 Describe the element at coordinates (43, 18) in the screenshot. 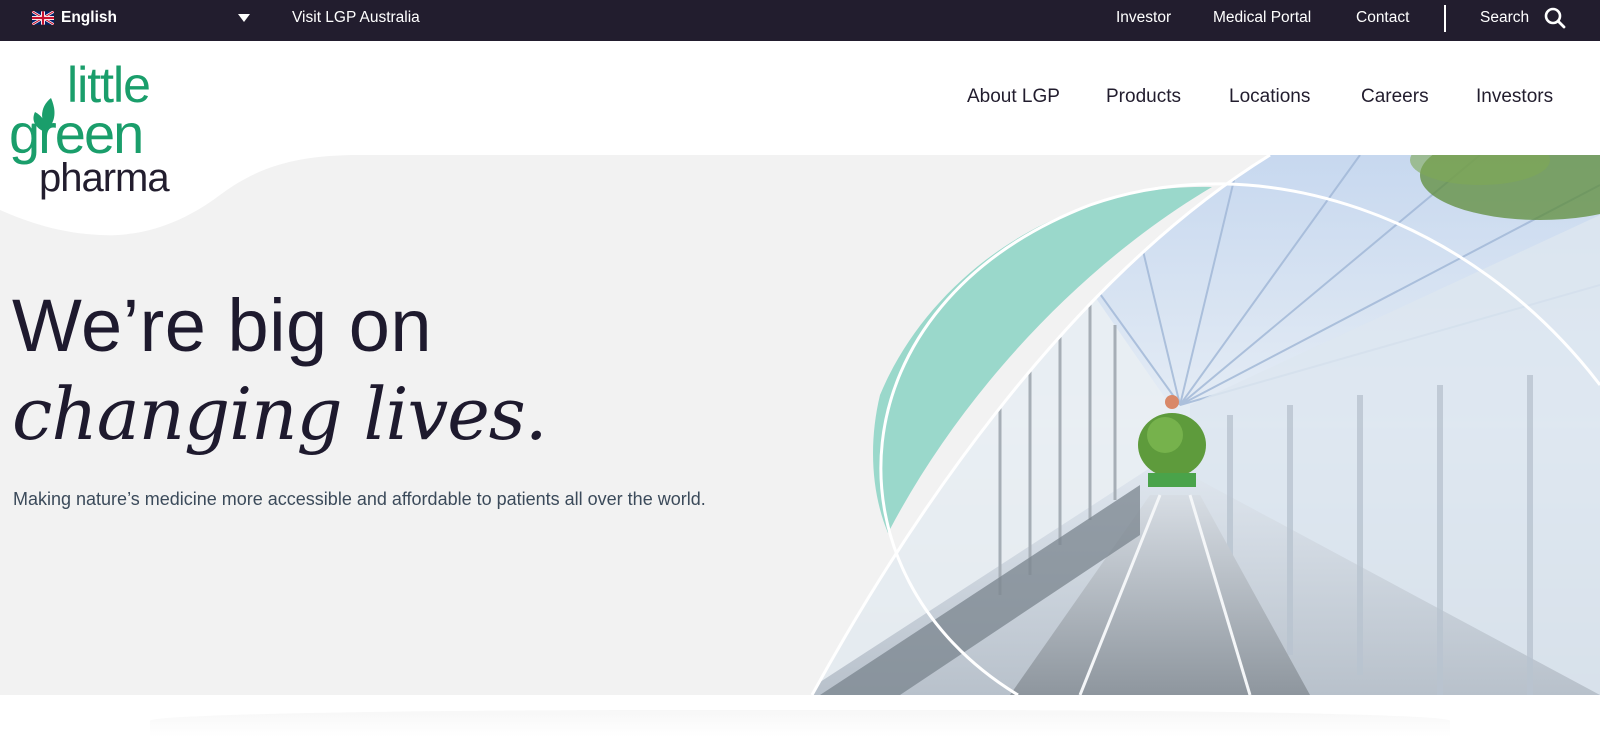

I see `uk-flag-icon` at that location.